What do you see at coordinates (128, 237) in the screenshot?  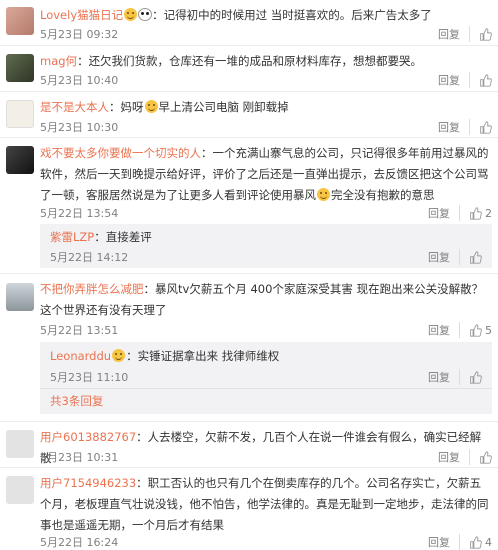 I see `reply-text: 直接差评` at bounding box center [128, 237].